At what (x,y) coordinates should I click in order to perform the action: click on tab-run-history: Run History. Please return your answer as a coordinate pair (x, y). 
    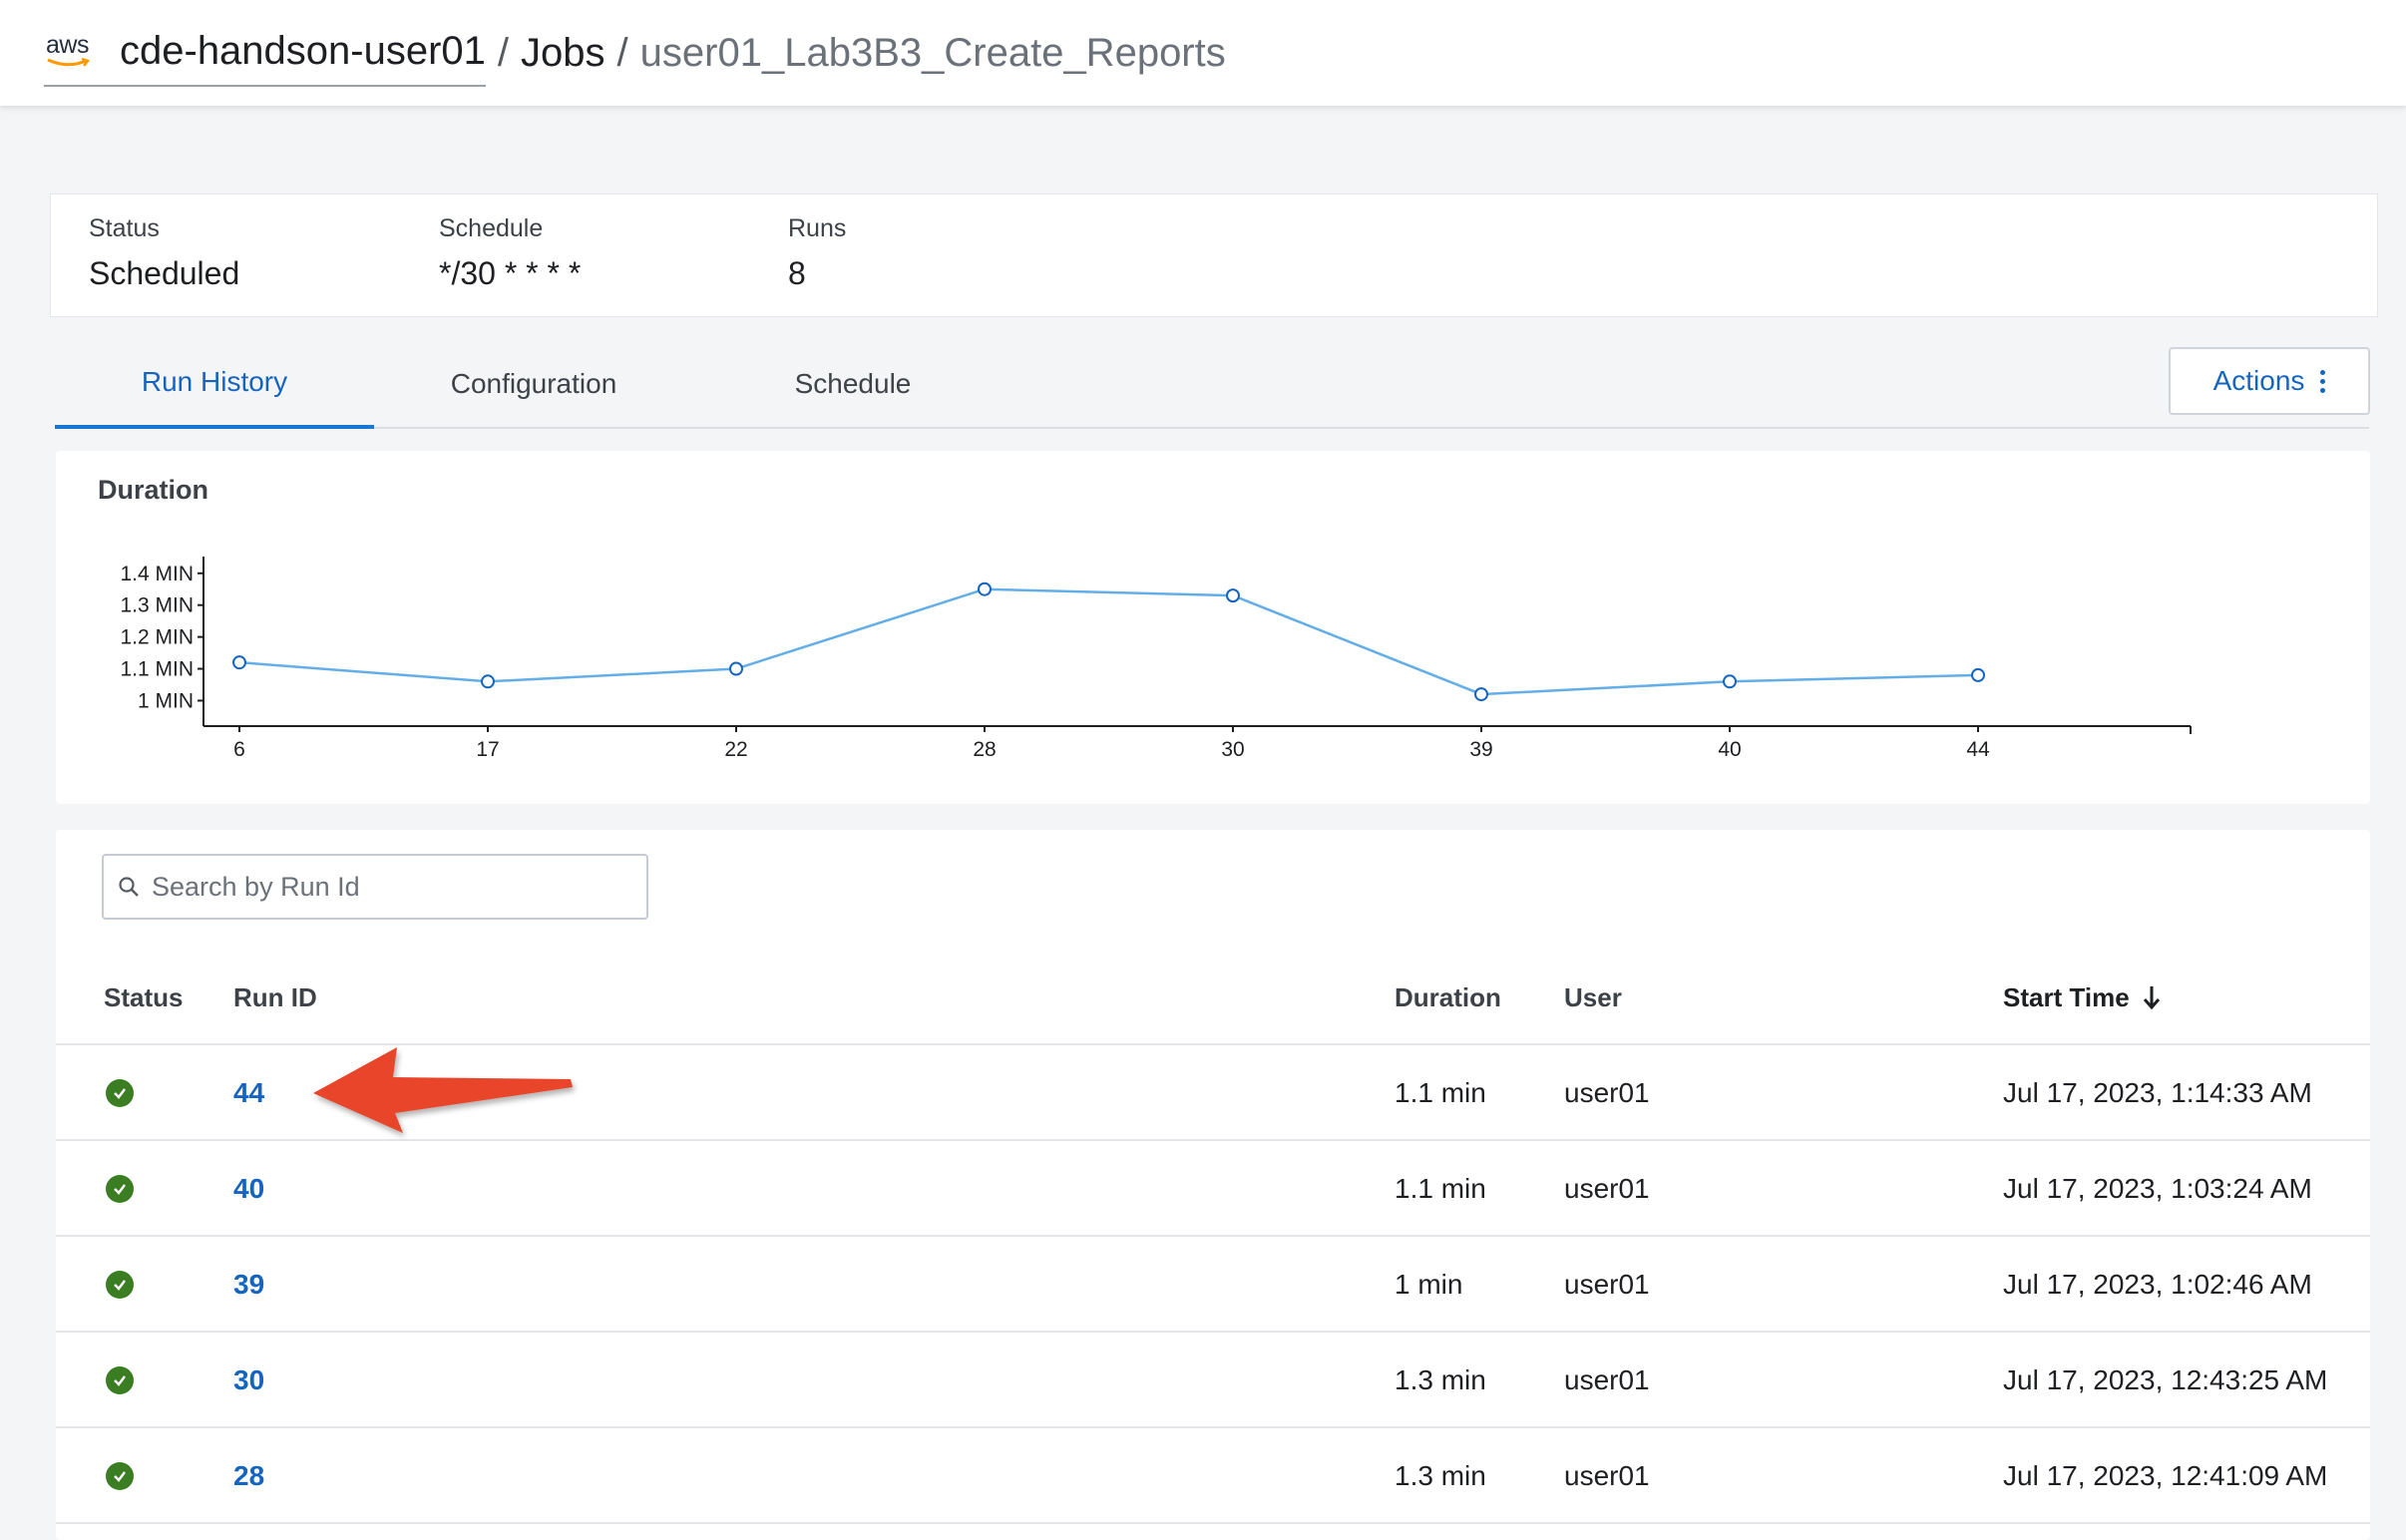
    Looking at the image, I should click on (214, 384).